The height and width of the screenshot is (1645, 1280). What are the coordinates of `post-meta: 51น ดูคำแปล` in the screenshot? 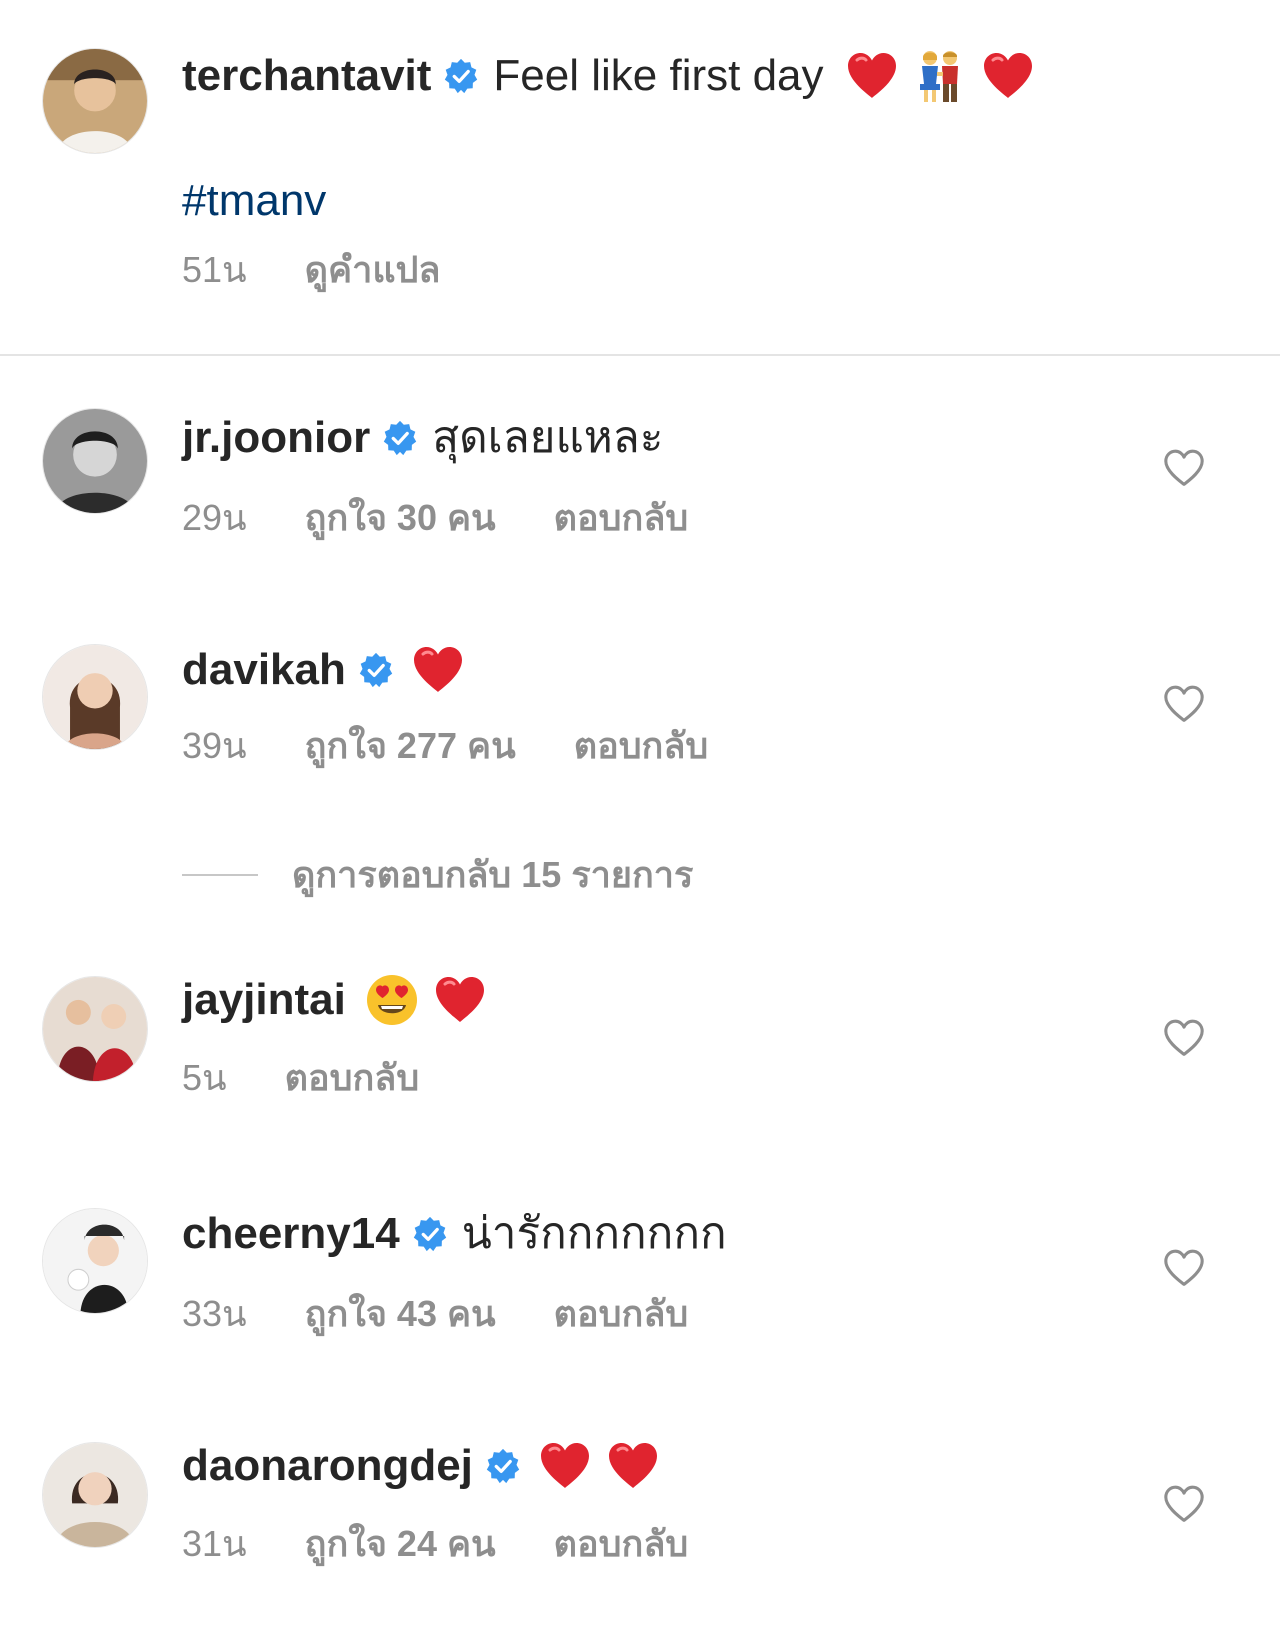 It's located at (311, 270).